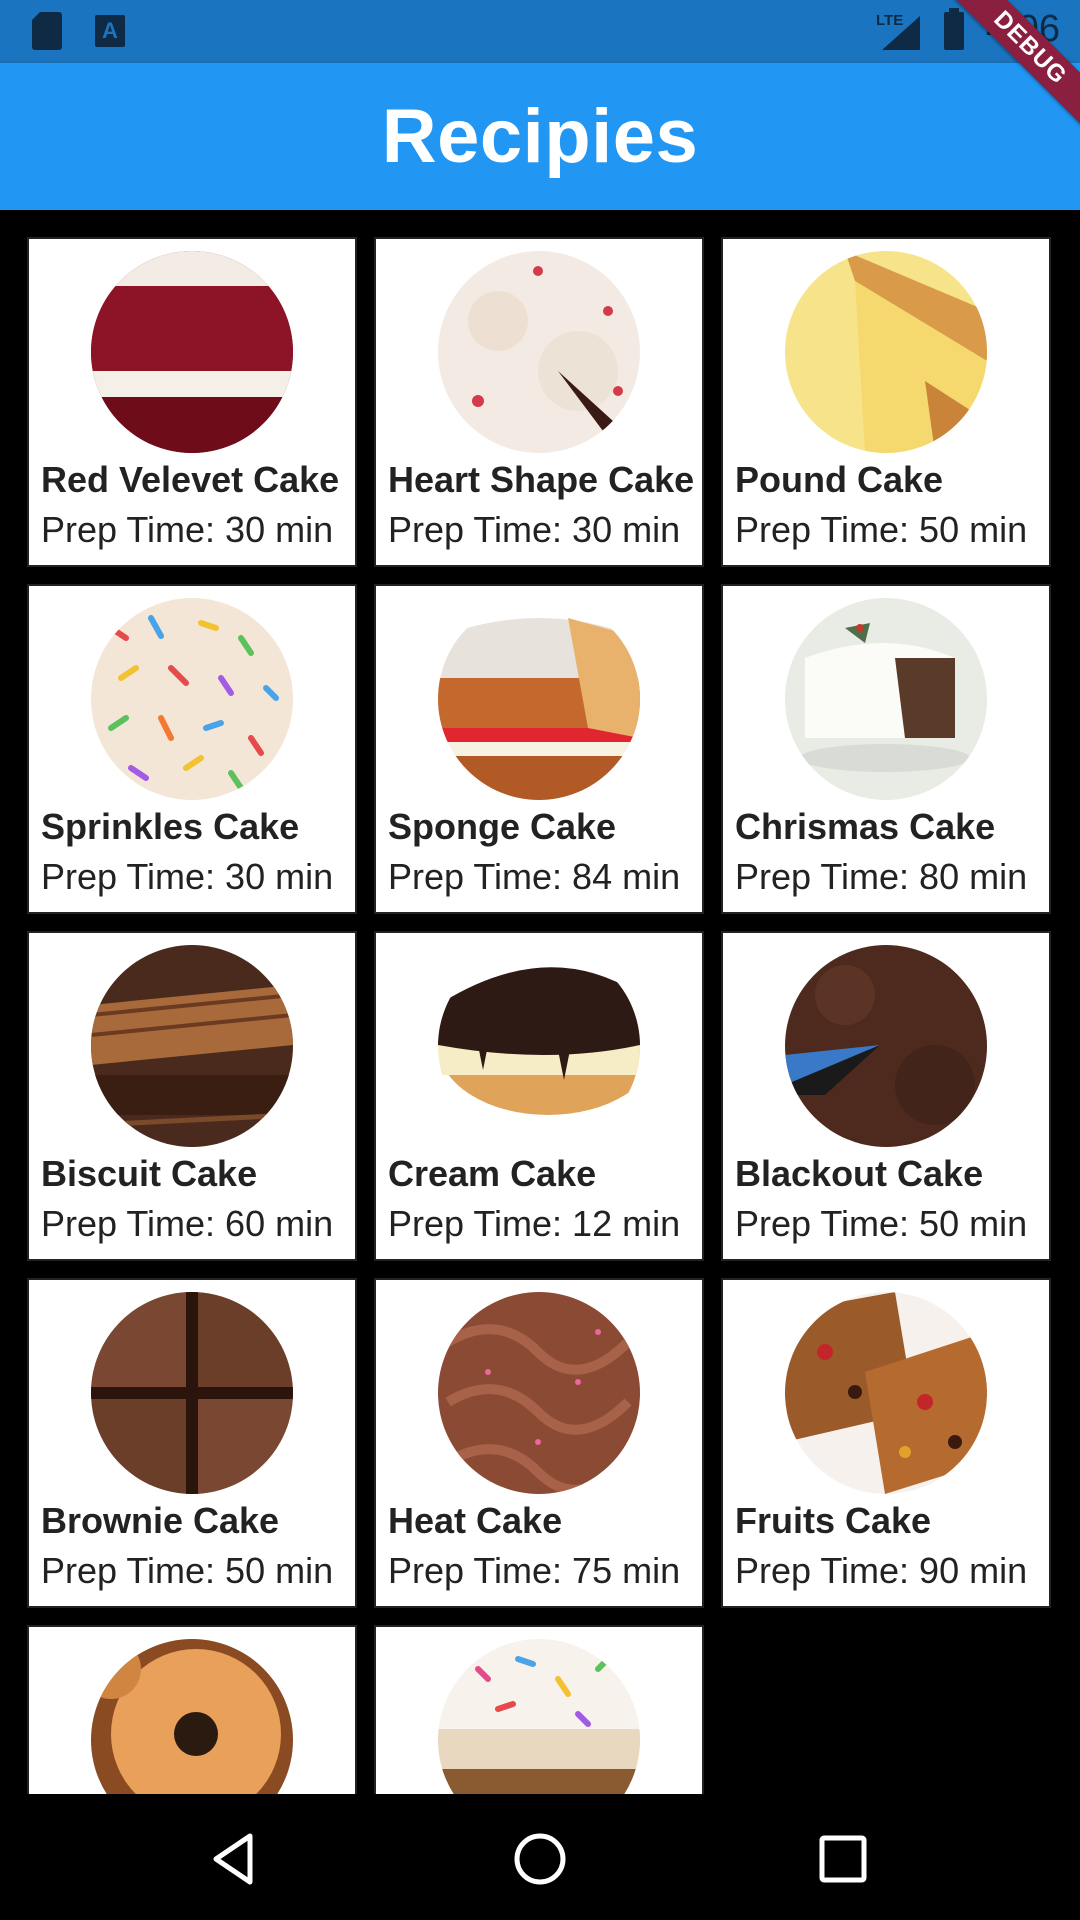 This screenshot has height=1920, width=1080. Describe the element at coordinates (192, 699) in the screenshot. I see `sprinkles-cake-image` at that location.